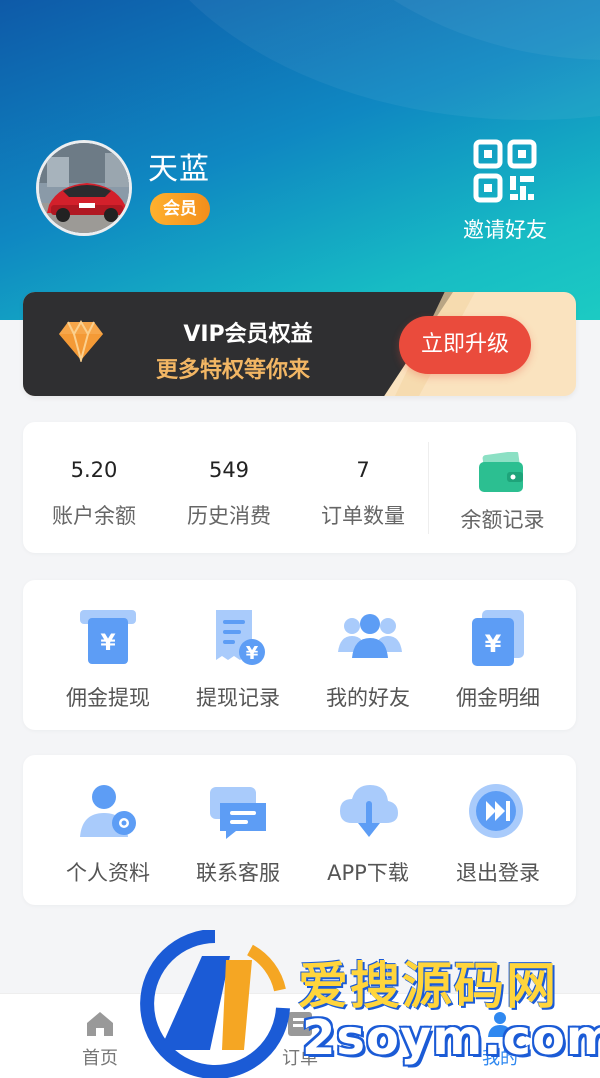 This screenshot has width=600, height=1078. Describe the element at coordinates (505, 230) in the screenshot. I see `invite-label: 邀请好友` at that location.